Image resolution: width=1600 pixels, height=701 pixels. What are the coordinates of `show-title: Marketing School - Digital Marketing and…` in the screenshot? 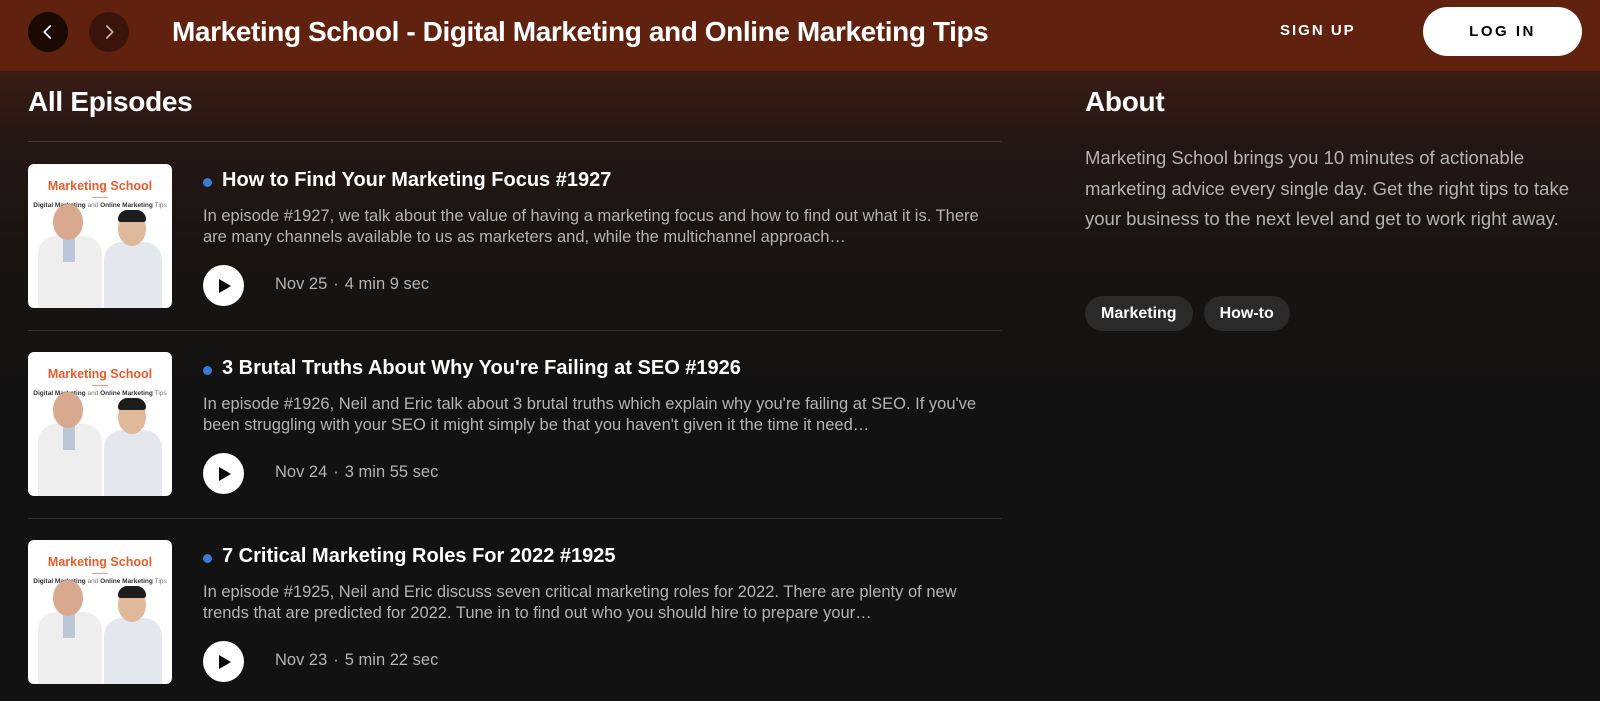 It's located at (580, 31).